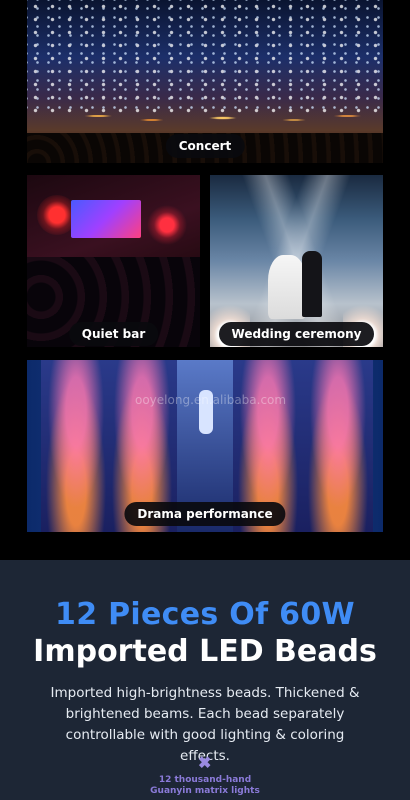 This screenshot has height=800, width=410. Describe the element at coordinates (205, 780) in the screenshot. I see `product-caption-line1: 12 thousand-hand` at that location.